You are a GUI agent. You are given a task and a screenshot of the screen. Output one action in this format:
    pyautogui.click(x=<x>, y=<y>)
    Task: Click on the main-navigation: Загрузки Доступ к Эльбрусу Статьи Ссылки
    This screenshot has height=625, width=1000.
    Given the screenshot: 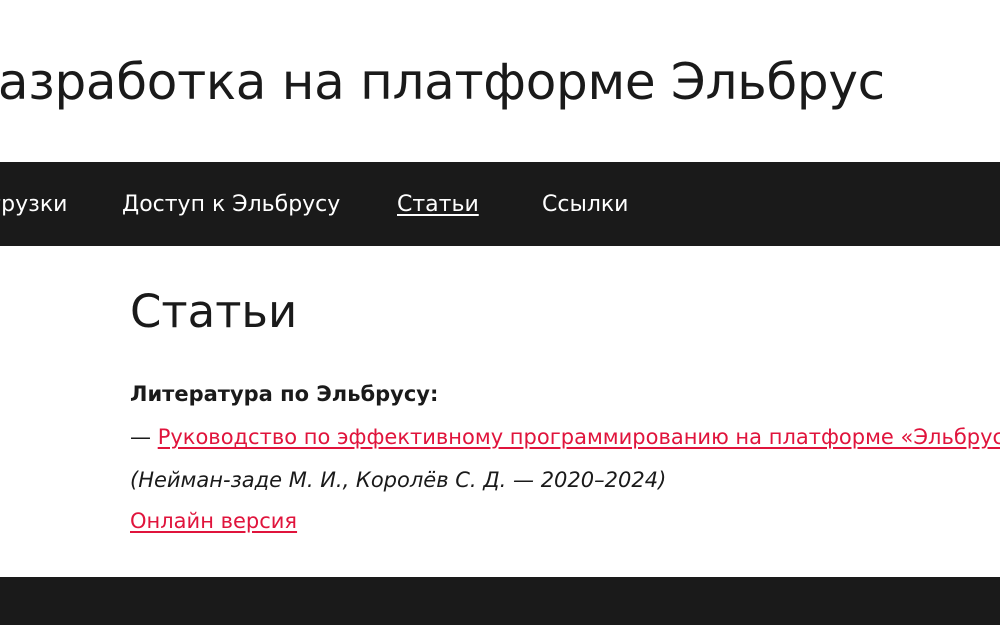 What is the action you would take?
    pyautogui.click(x=500, y=204)
    